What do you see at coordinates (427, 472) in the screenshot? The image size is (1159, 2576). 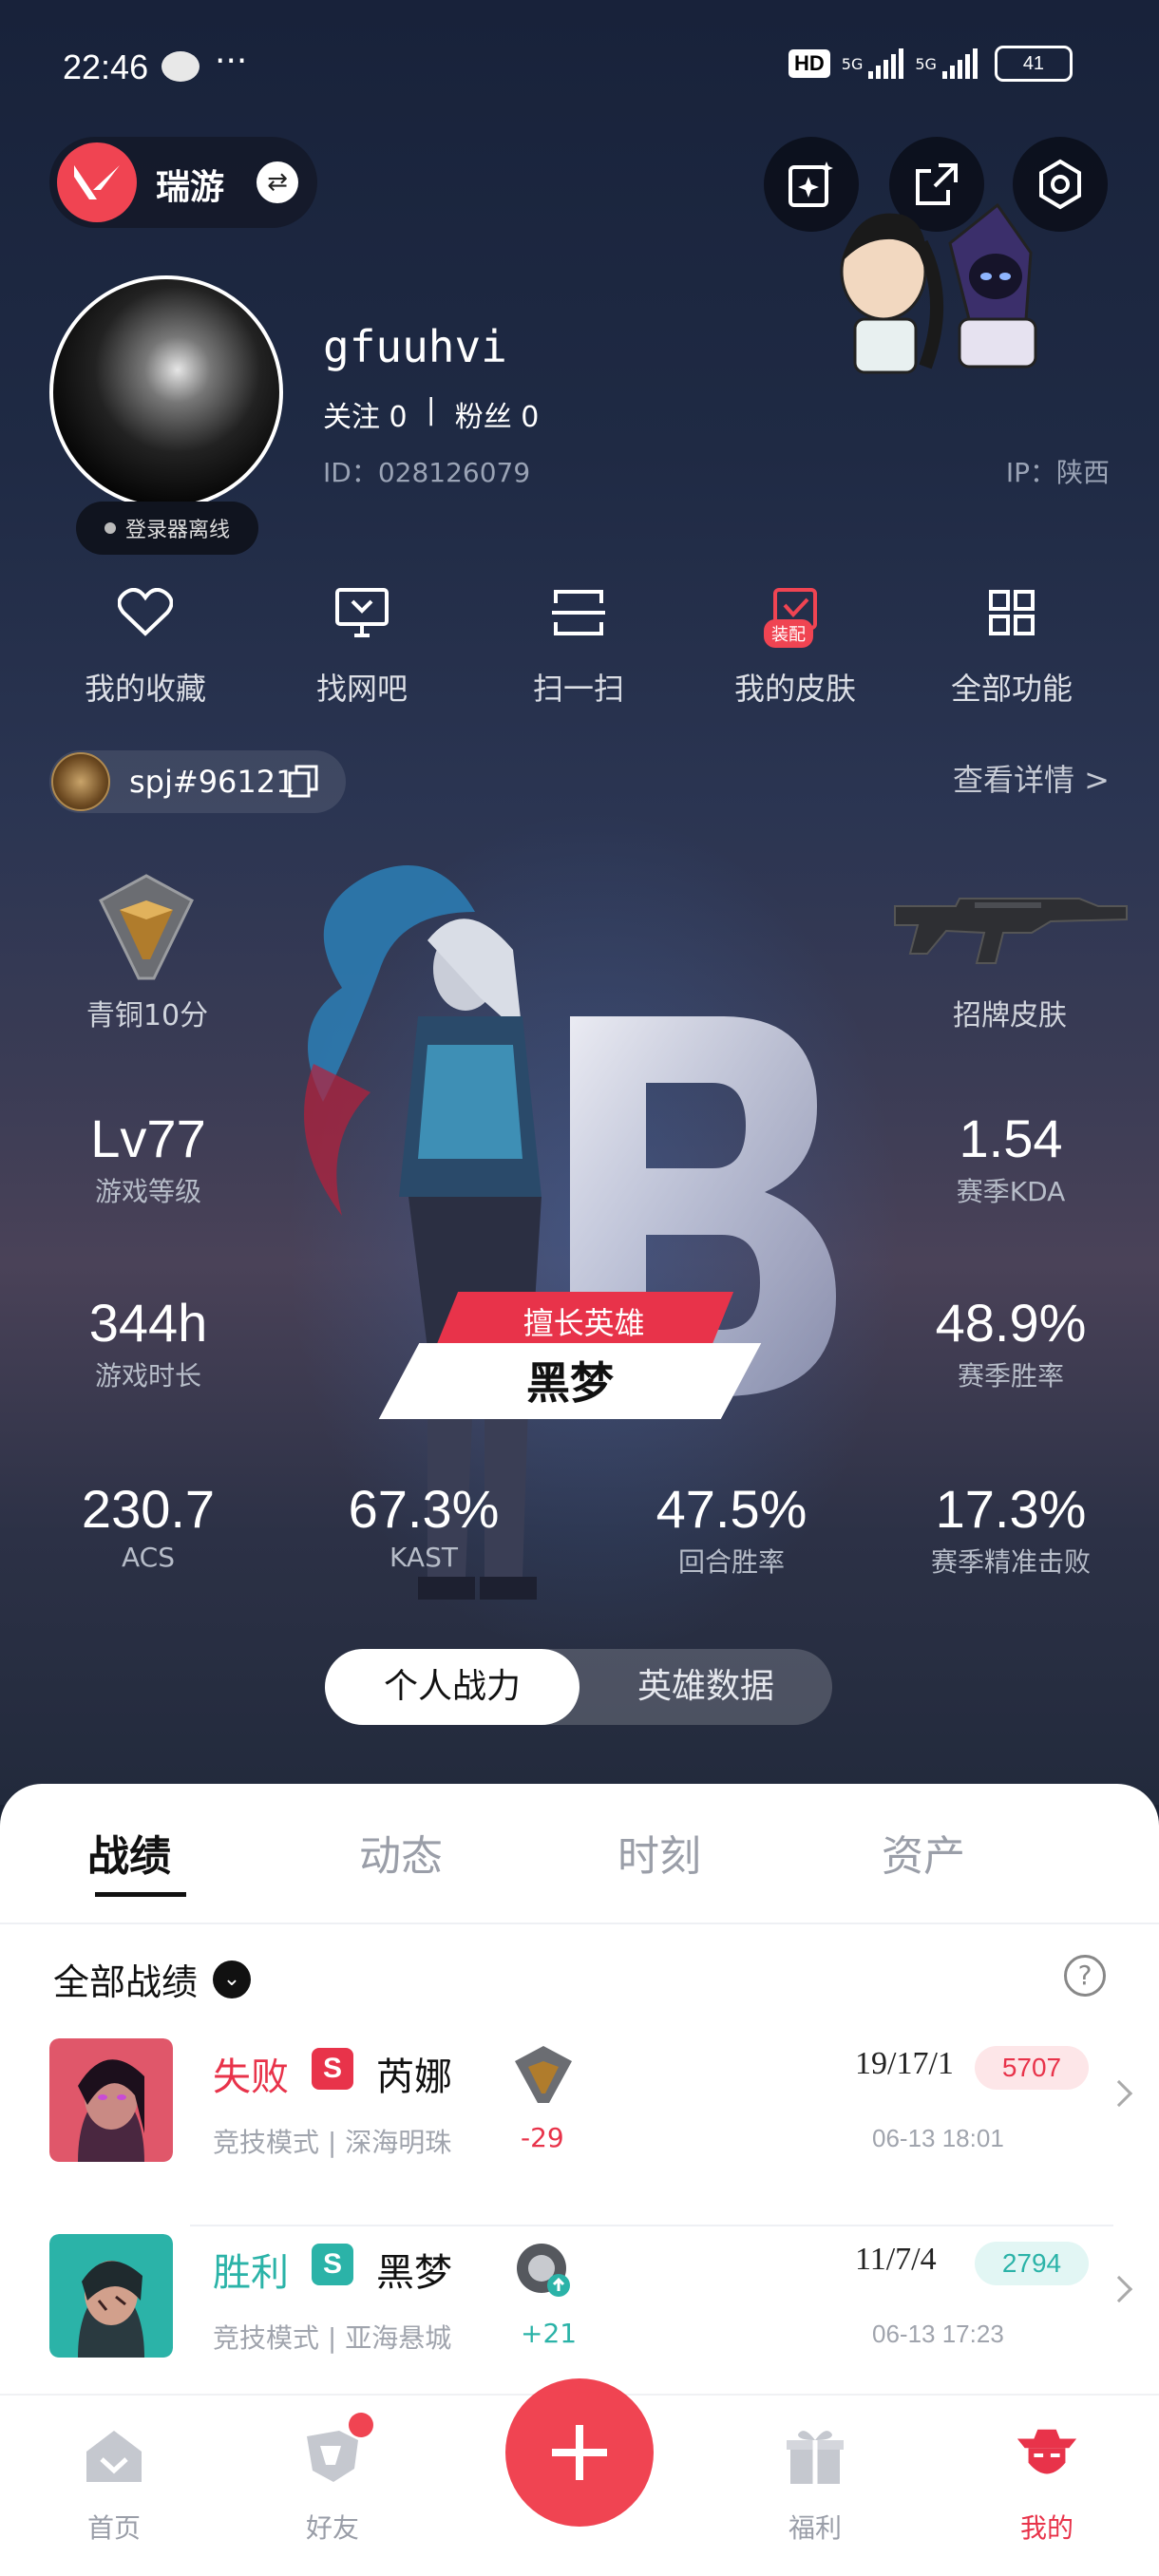 I see `user-id: ID：028126079` at bounding box center [427, 472].